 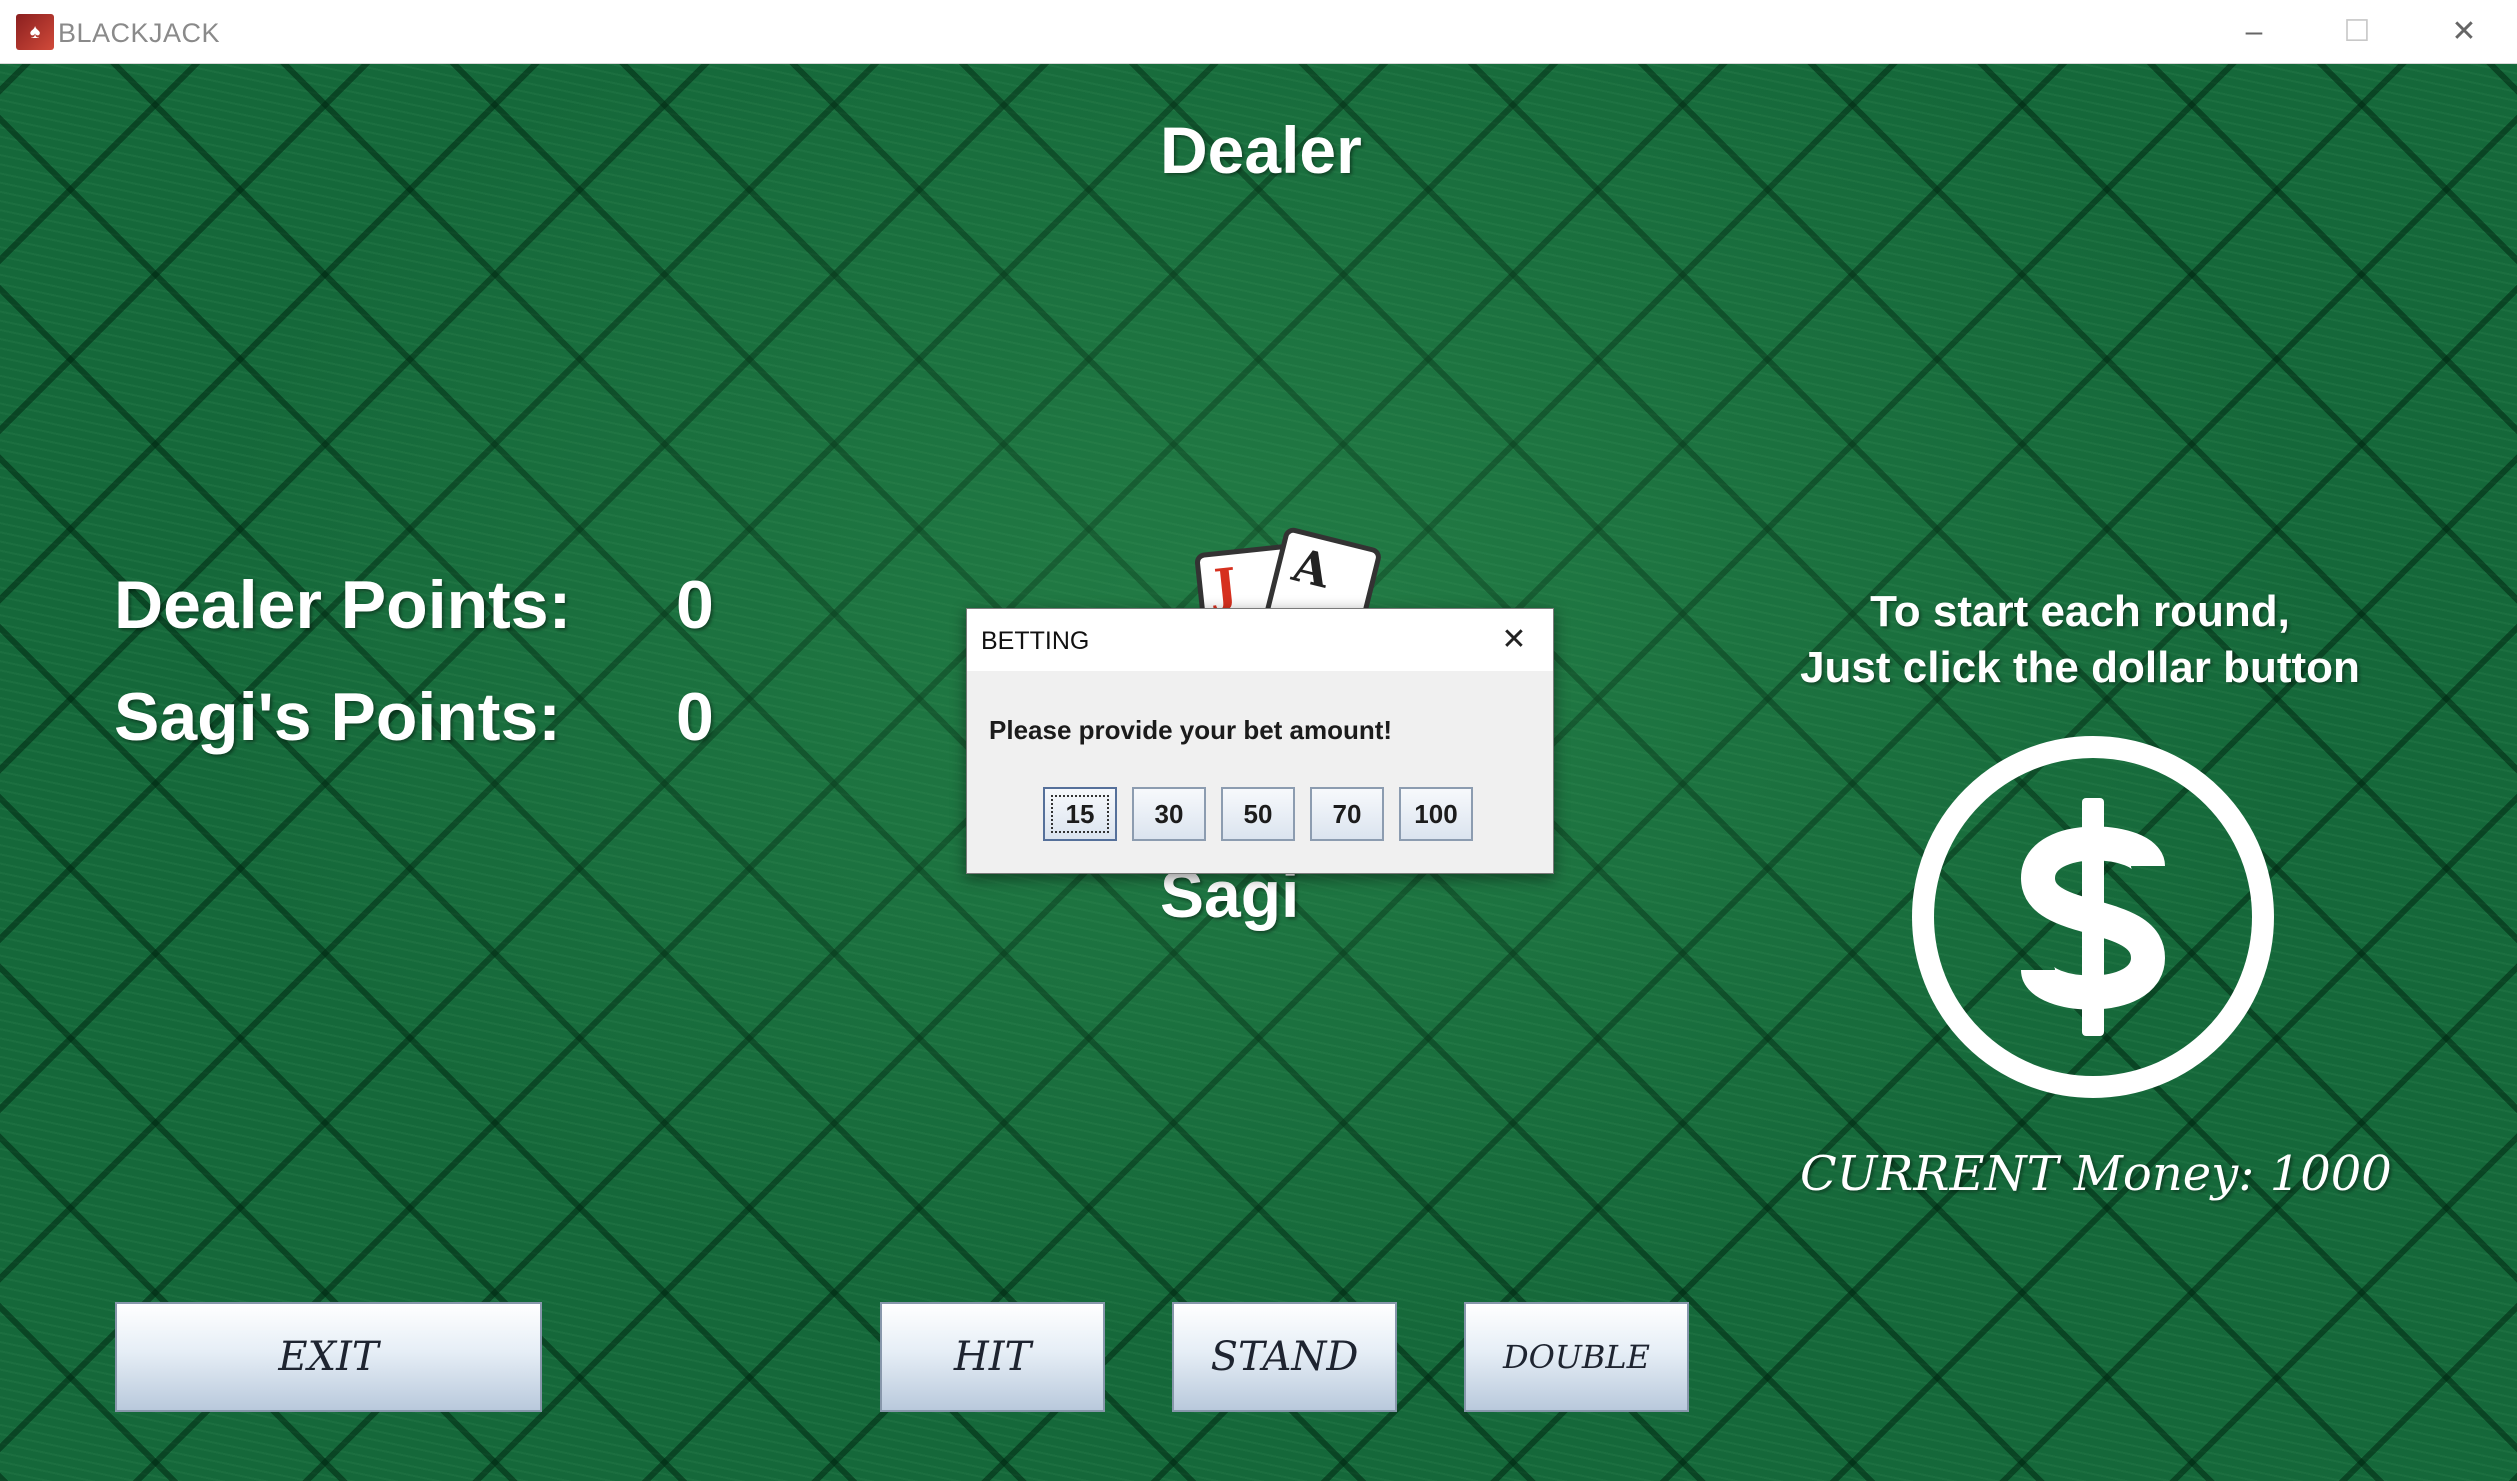 I want to click on double-button: DOUBLE, so click(x=1576, y=1357).